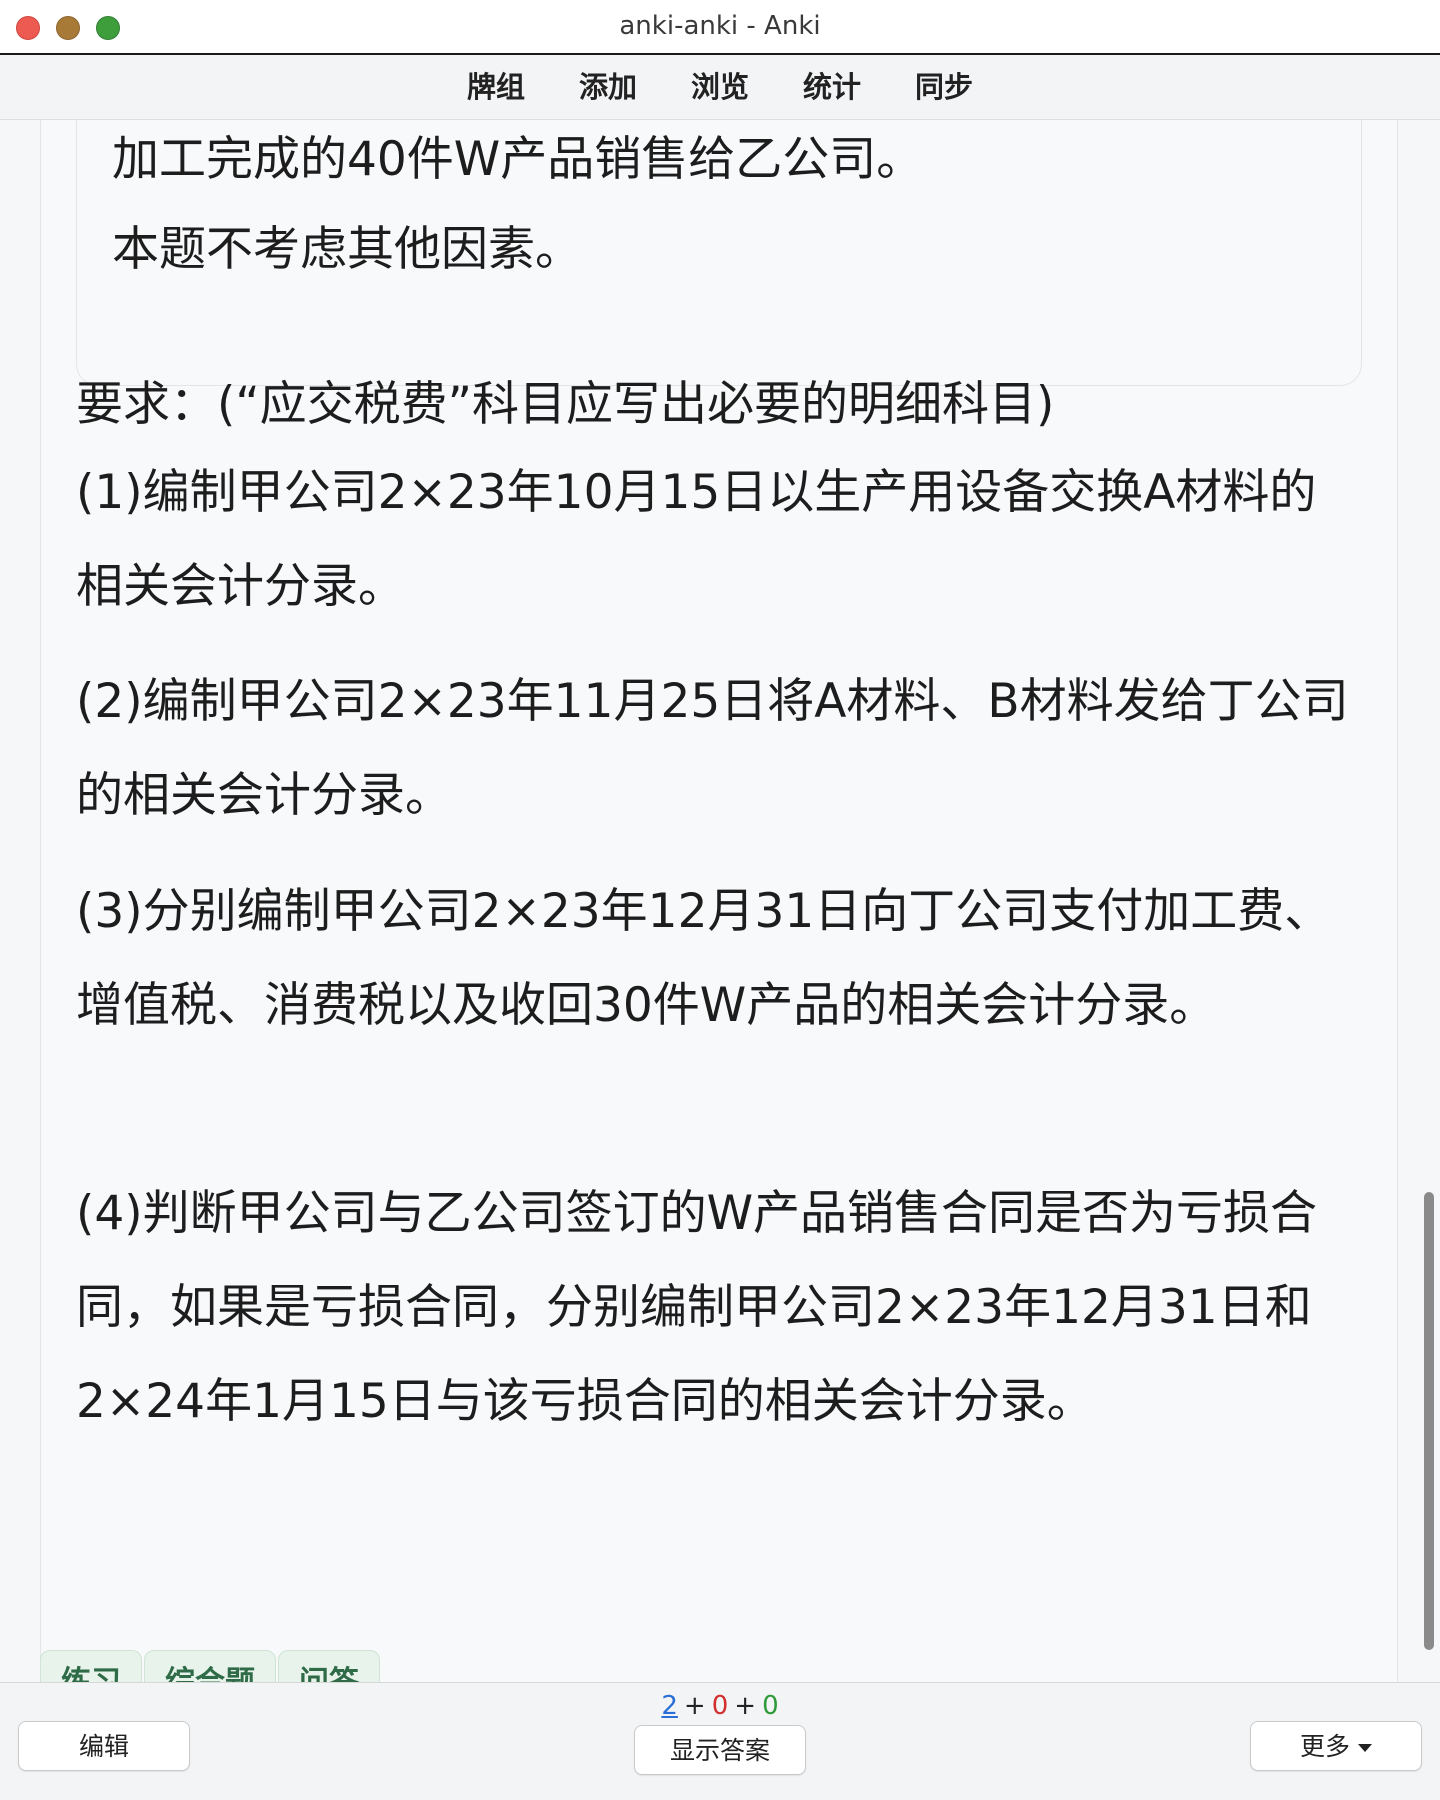  I want to click on review-bottom-bar: 2 +0 +0 编辑 显示答案 更多, so click(720, 1741).